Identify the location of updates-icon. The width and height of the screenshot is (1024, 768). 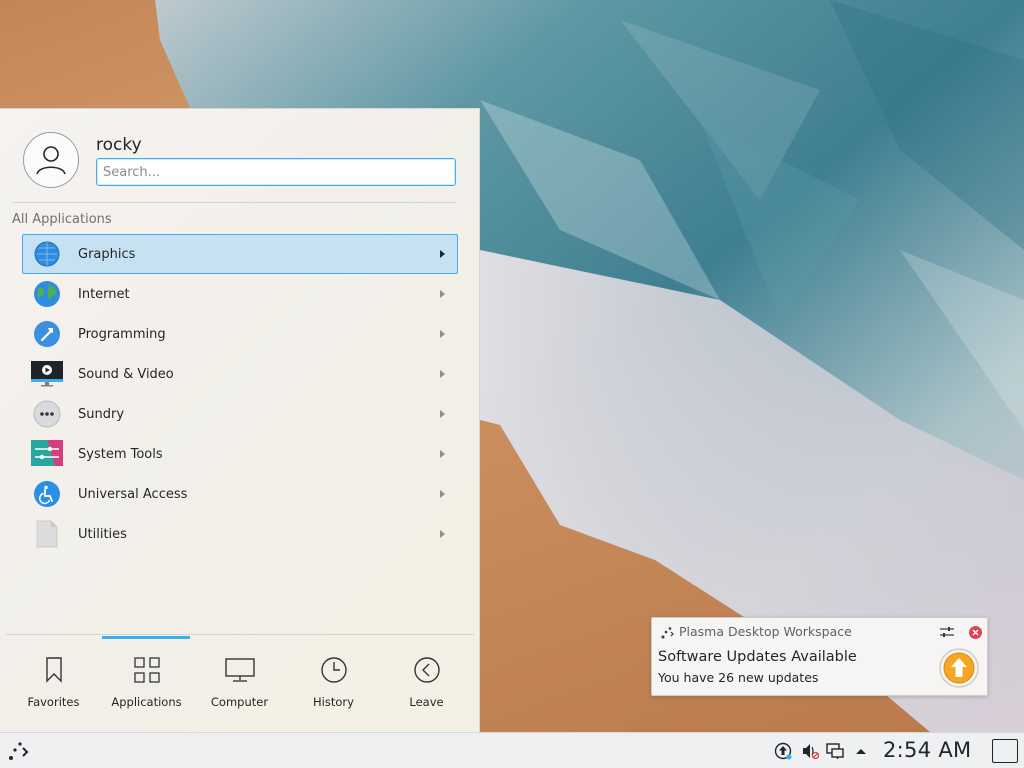
(783, 751).